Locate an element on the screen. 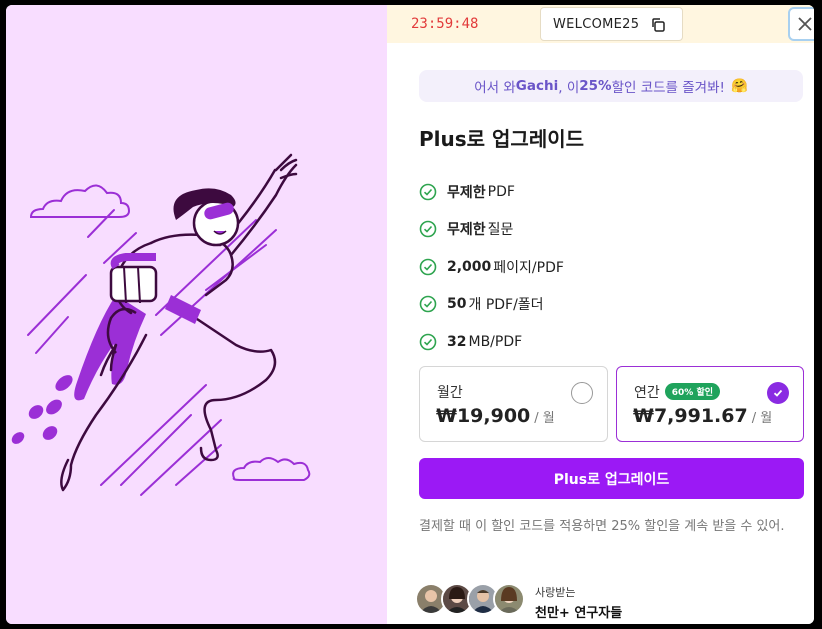 This screenshot has width=822, height=629. plan-name: 월간 is located at coordinates (450, 393).